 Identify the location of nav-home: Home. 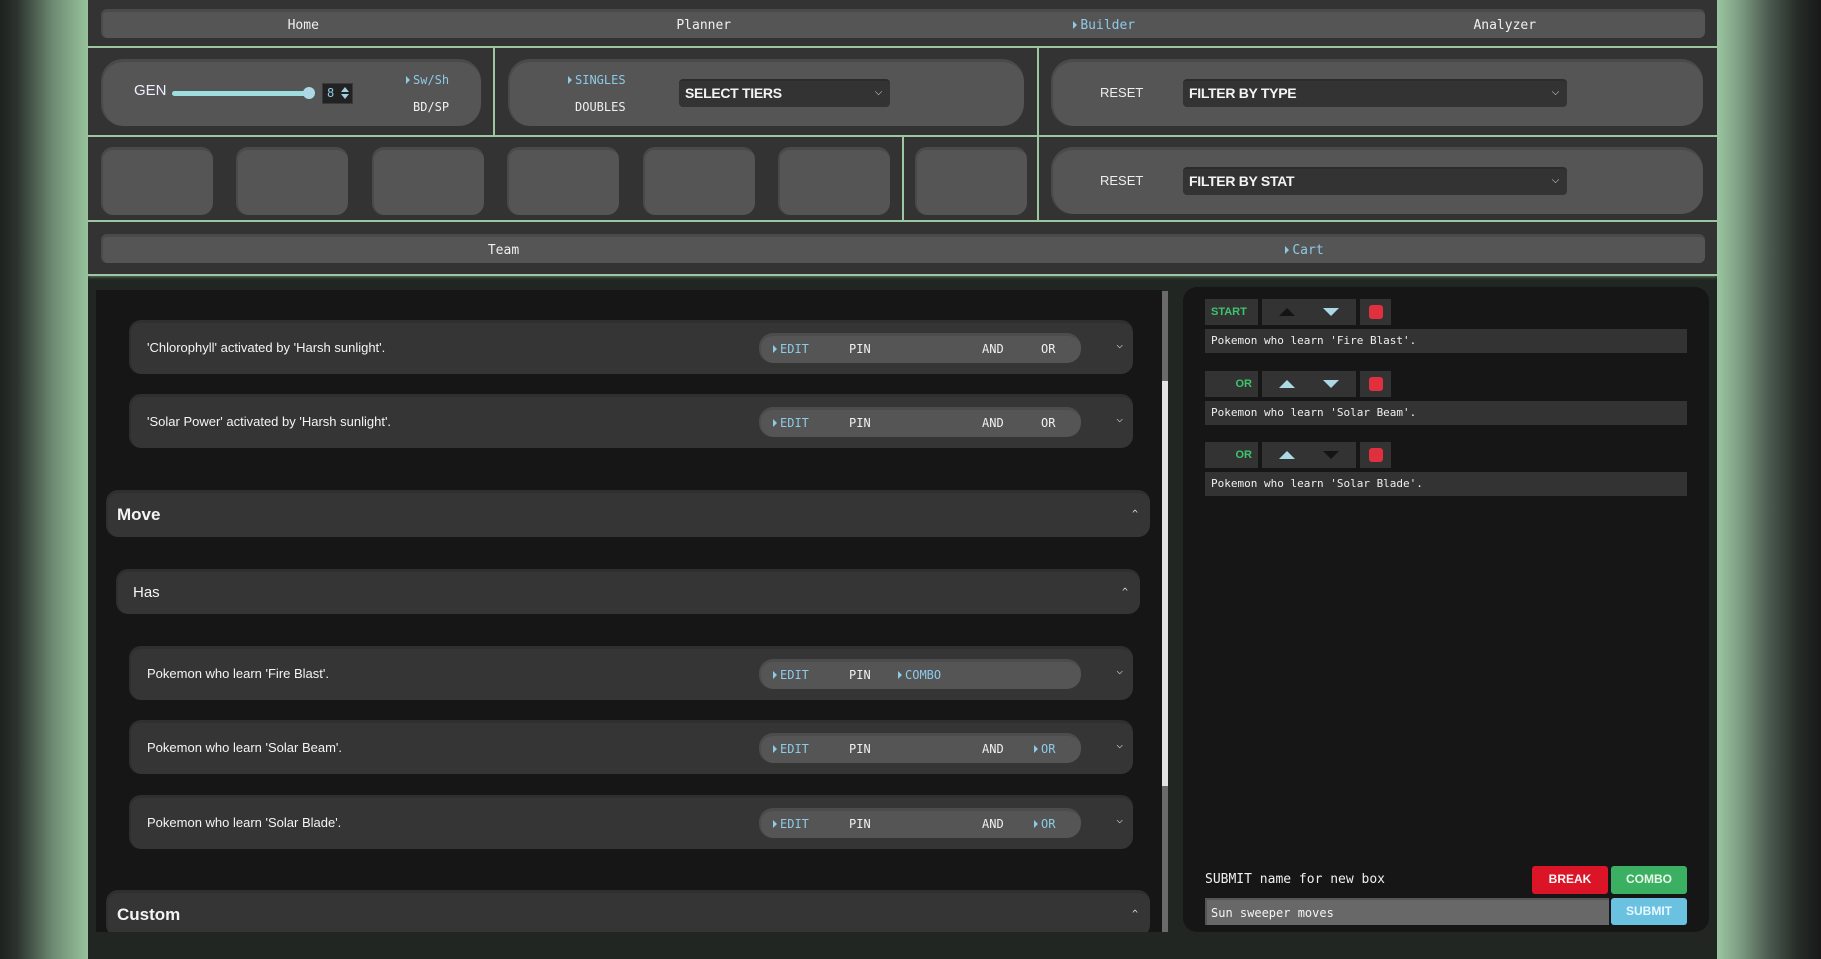
(303, 25).